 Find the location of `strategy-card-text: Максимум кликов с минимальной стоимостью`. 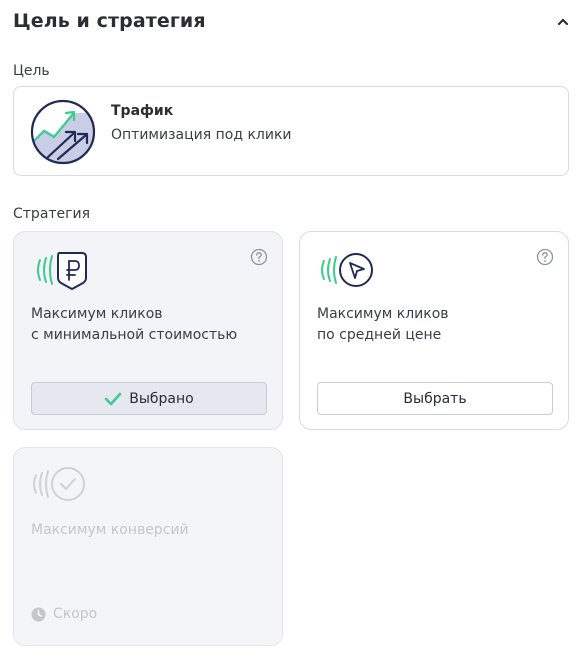

strategy-card-text: Максимум кликов с минимальной стоимостью is located at coordinates (151, 325).